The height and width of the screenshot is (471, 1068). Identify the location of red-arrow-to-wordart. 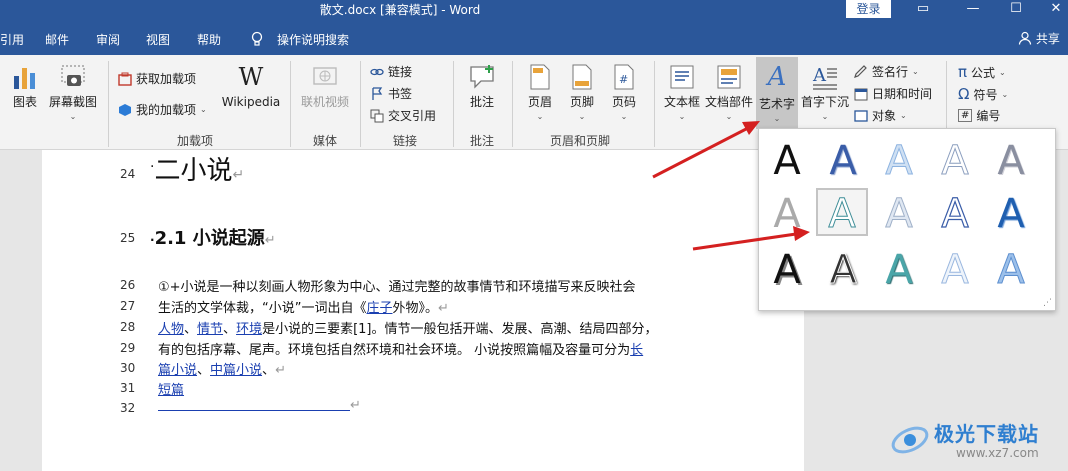
(706, 150).